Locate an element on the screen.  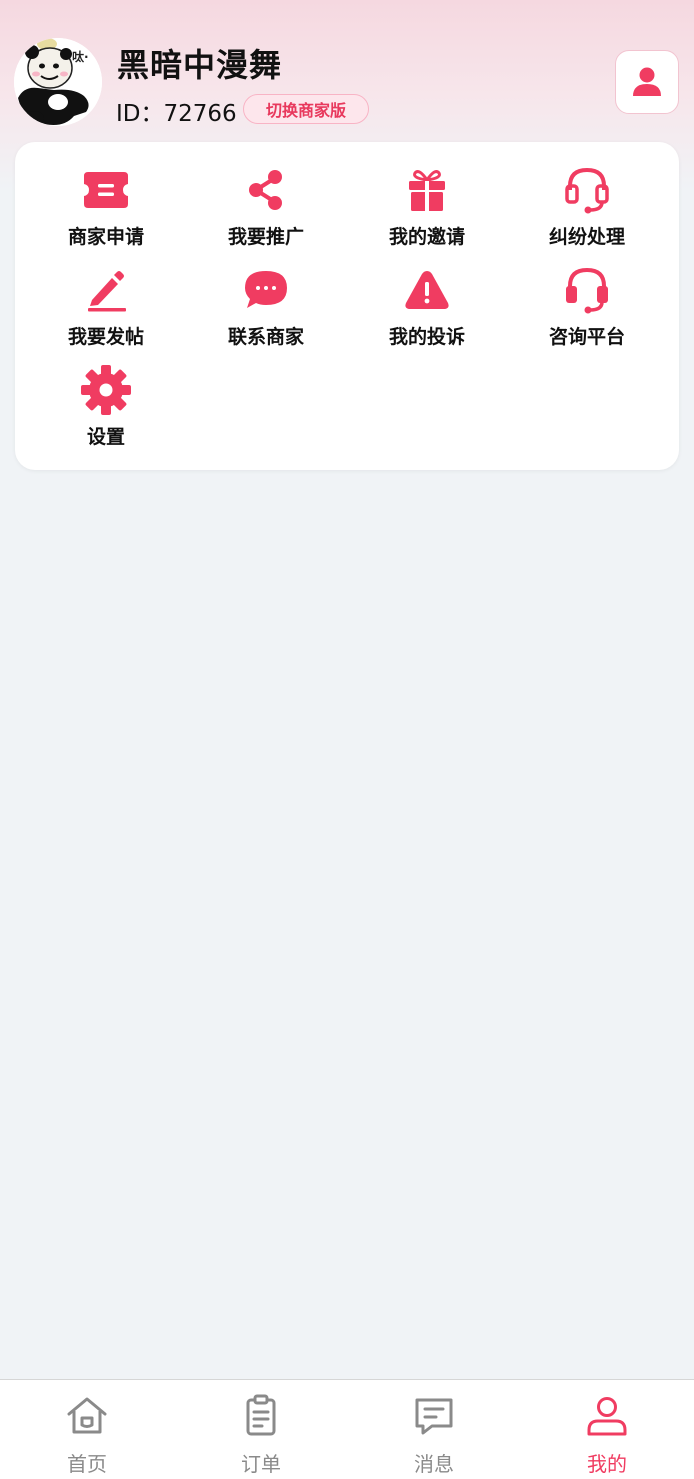
menu-item-label: 联系商家 is located at coordinates (265, 337).